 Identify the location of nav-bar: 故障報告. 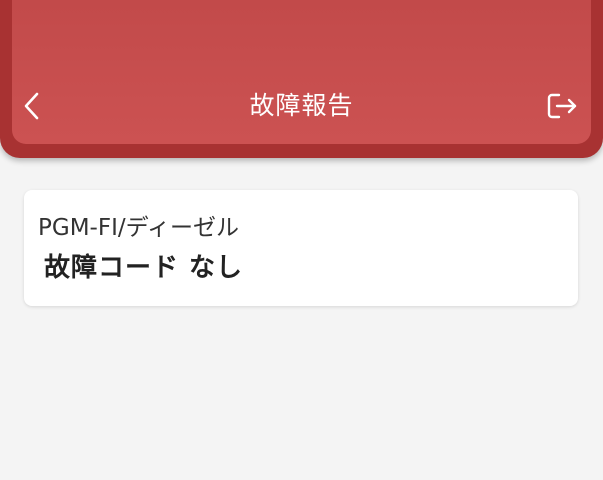
(301, 106).